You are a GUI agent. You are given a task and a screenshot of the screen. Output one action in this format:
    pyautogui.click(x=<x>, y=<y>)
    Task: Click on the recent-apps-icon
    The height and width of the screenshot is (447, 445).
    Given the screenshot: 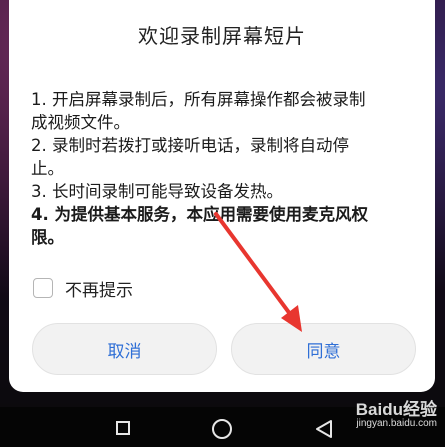 What is the action you would take?
    pyautogui.click(x=123, y=428)
    